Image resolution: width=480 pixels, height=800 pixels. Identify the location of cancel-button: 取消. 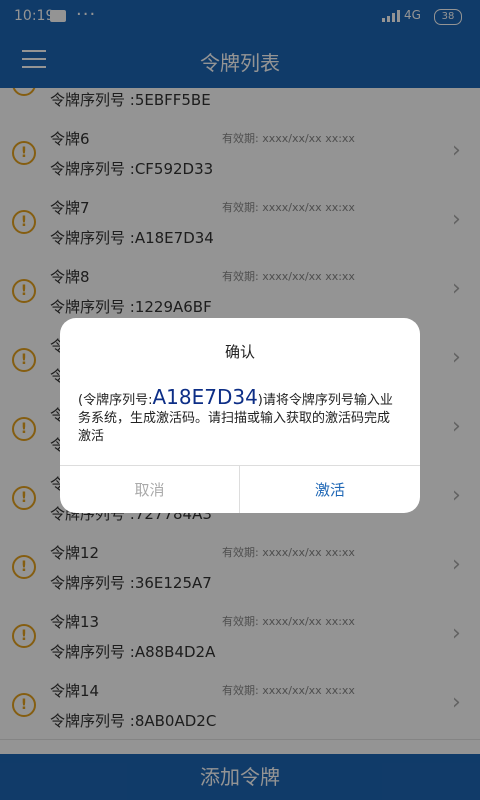
(150, 489).